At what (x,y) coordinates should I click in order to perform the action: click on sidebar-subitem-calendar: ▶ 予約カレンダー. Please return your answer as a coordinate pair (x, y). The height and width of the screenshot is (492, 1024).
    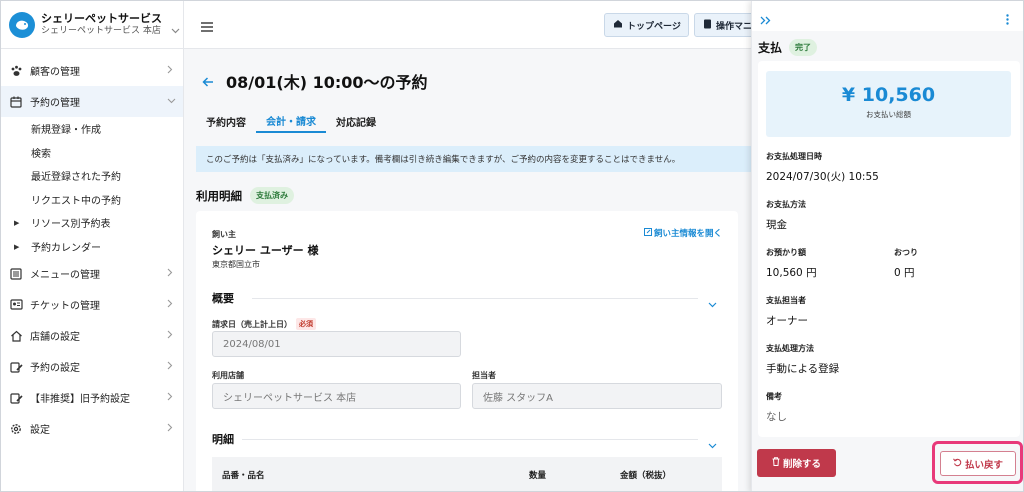
    Looking at the image, I should click on (92, 247).